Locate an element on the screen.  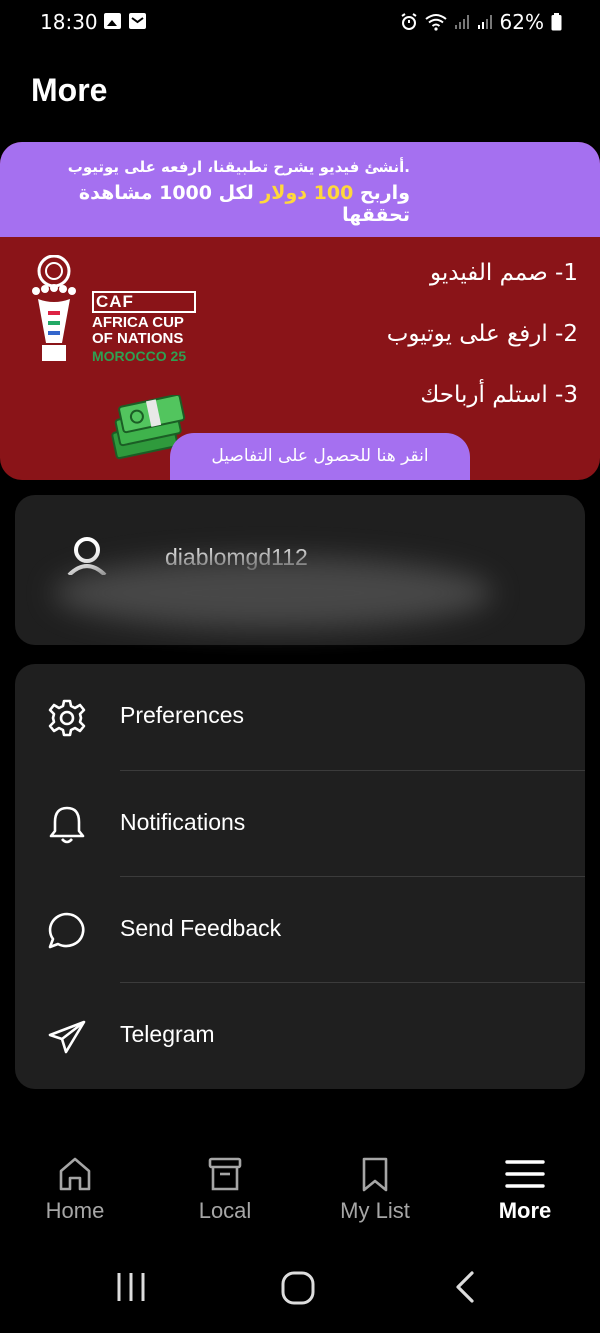
afcon-logo: CAF AFRICA CUP OF NATIONS MOROCCO 25 is located at coordinates (116, 311).